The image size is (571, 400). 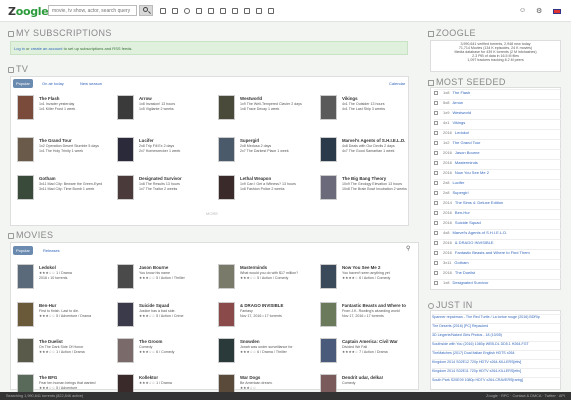 What do you see at coordinates (498, 173) in the screenshot?
I see `seeded-item: 2016 Now You See Me 2` at bounding box center [498, 173].